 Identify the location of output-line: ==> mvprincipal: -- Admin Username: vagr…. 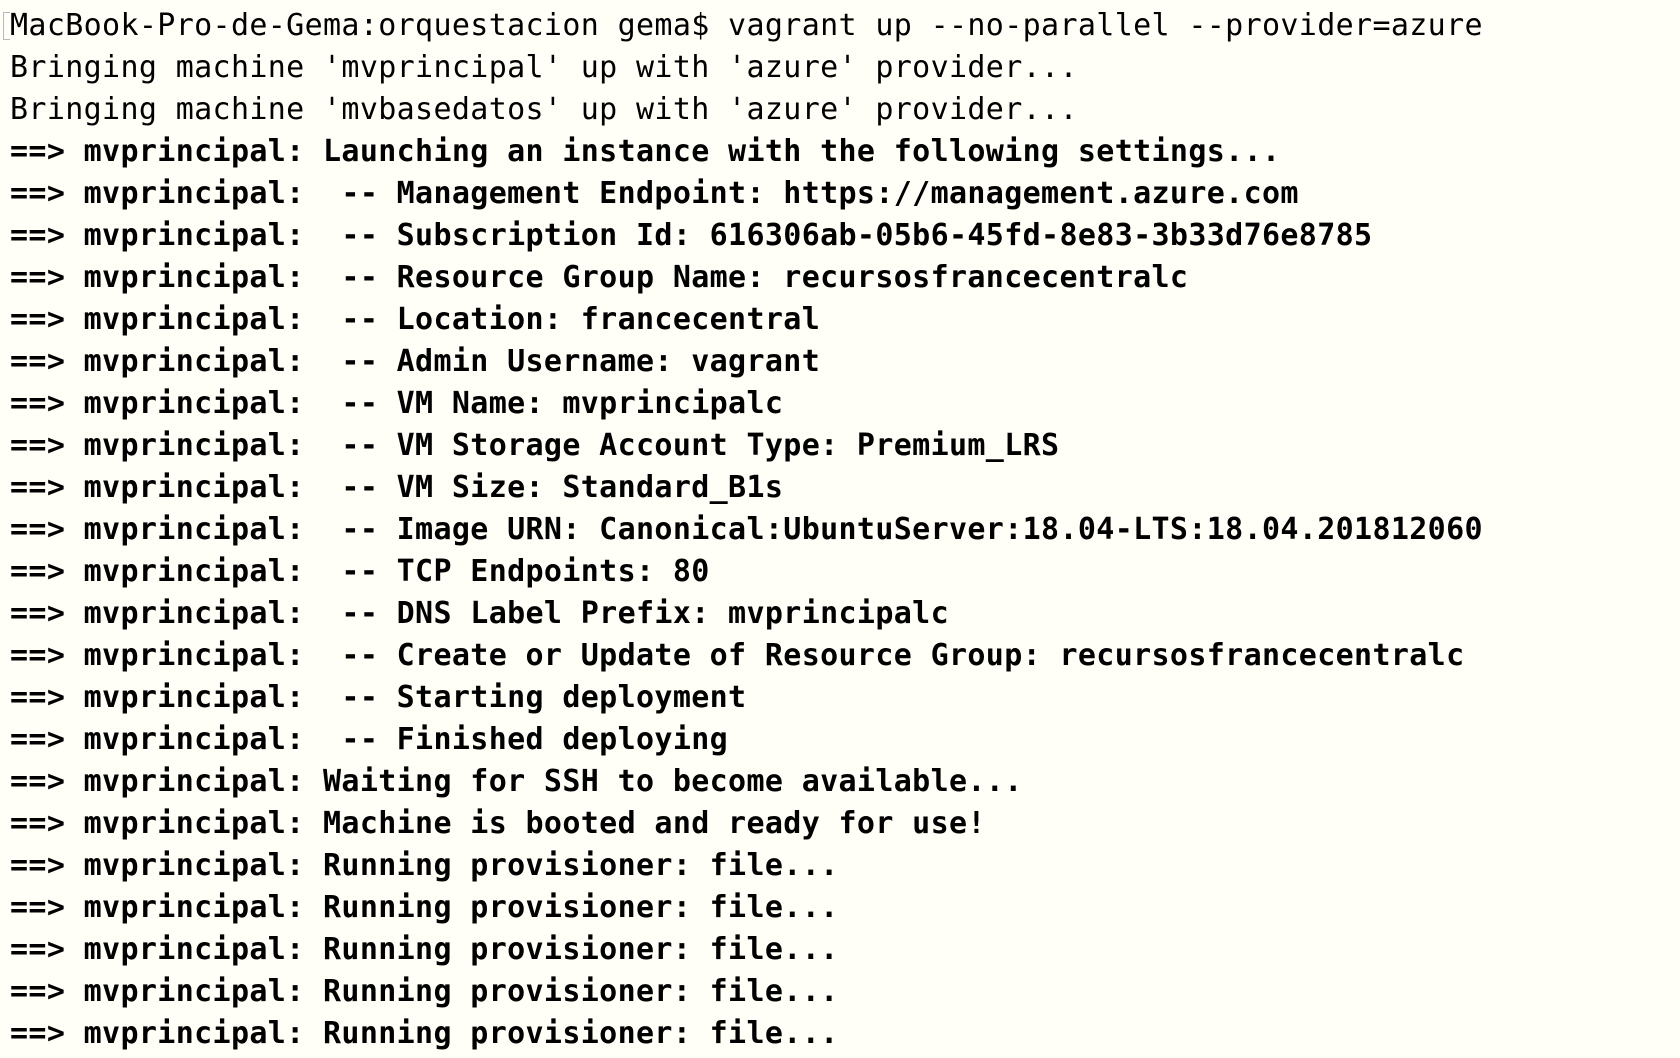
(415, 361).